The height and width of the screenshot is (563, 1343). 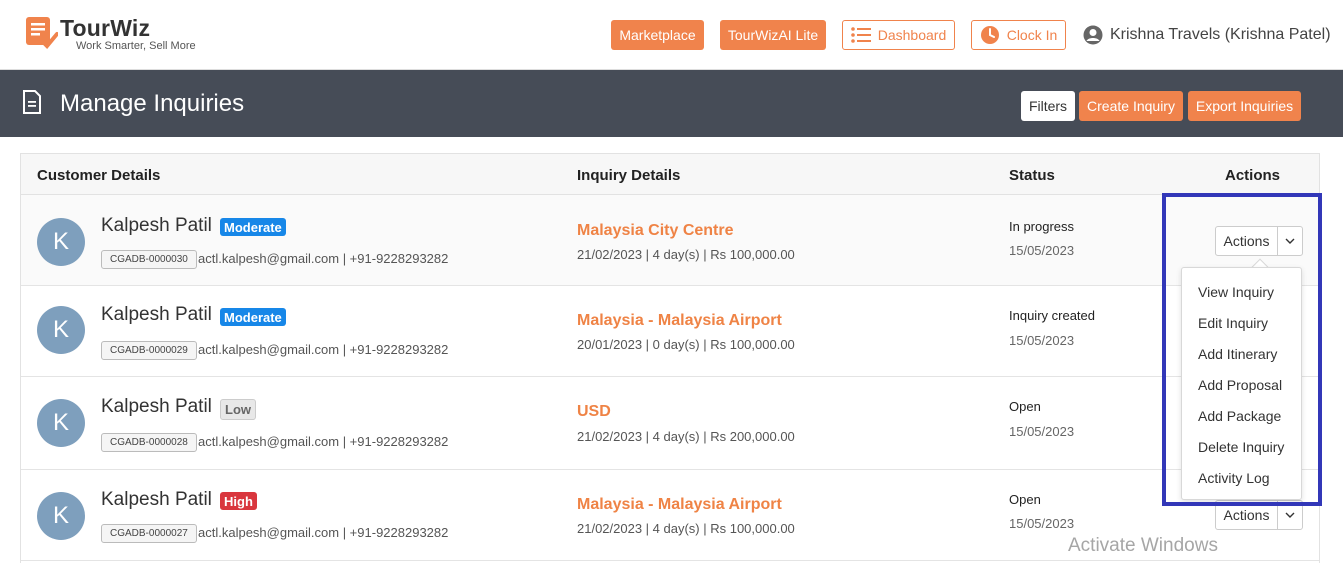 I want to click on annotation-highlight-box, so click(x=1242, y=349).